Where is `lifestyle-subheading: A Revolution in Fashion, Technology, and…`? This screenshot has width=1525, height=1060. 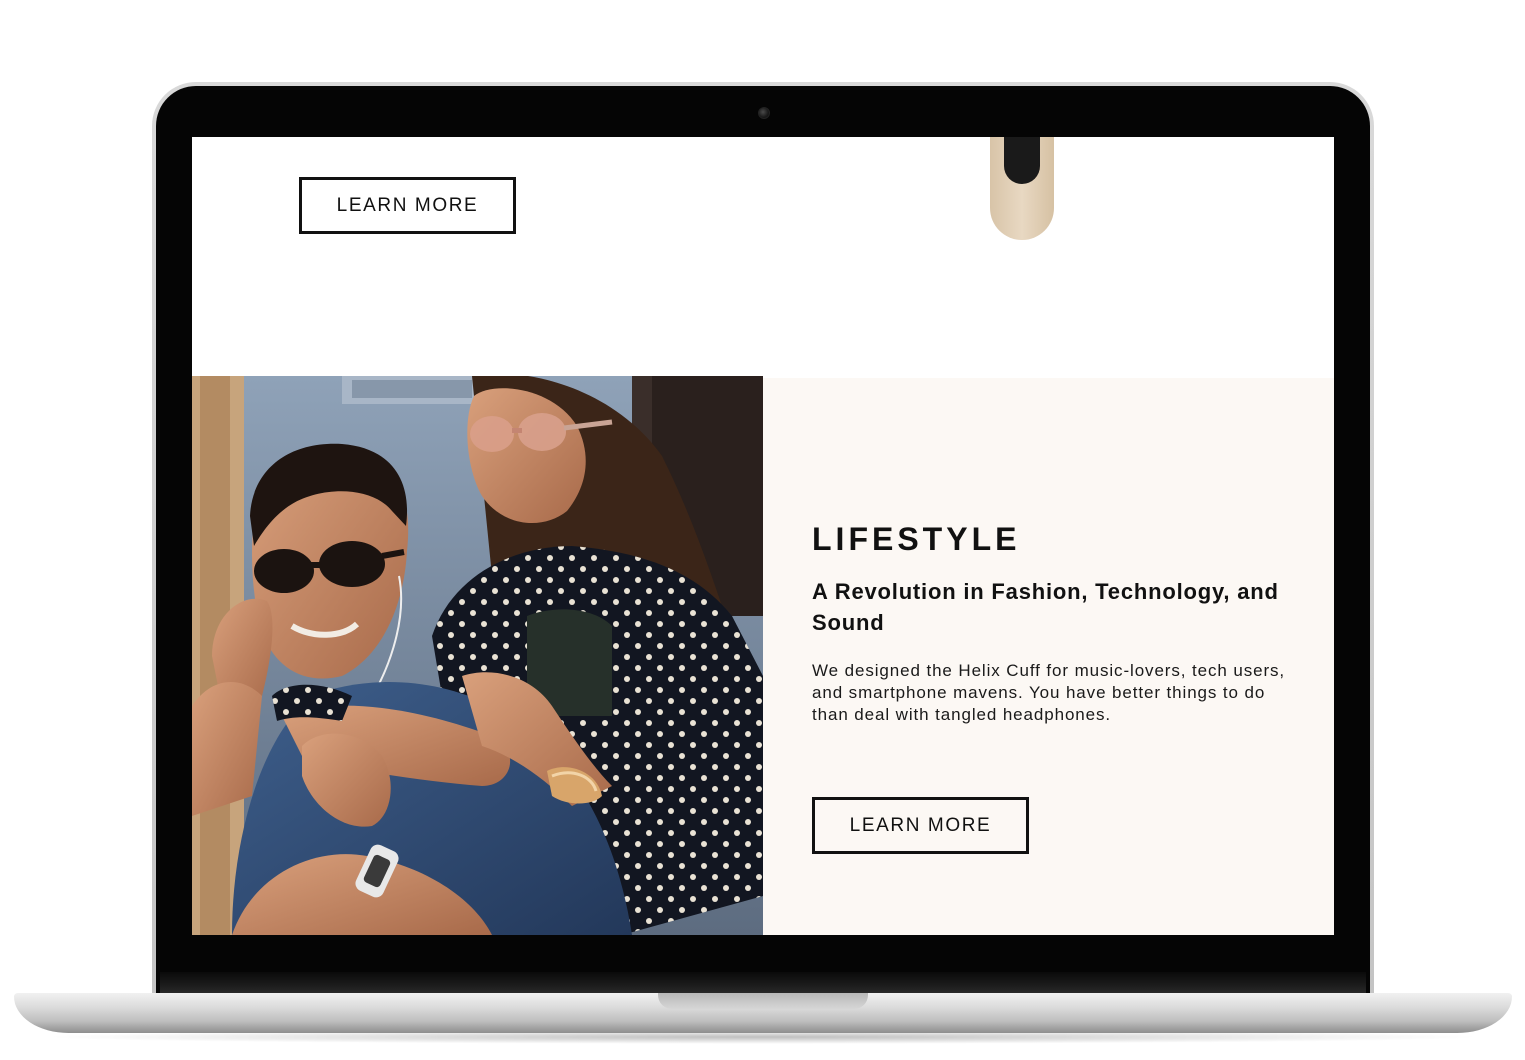
lifestyle-subheading: A Revolution in Fashion, Technology, and… is located at coordinates (1045, 607).